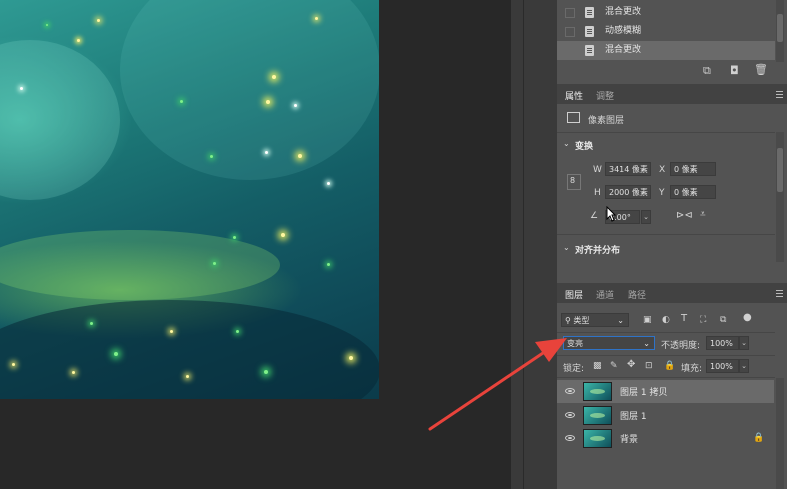 Image resolution: width=787 pixels, height=489 pixels. Describe the element at coordinates (597, 366) in the screenshot. I see `lock-transparent-icon: ▩` at that location.